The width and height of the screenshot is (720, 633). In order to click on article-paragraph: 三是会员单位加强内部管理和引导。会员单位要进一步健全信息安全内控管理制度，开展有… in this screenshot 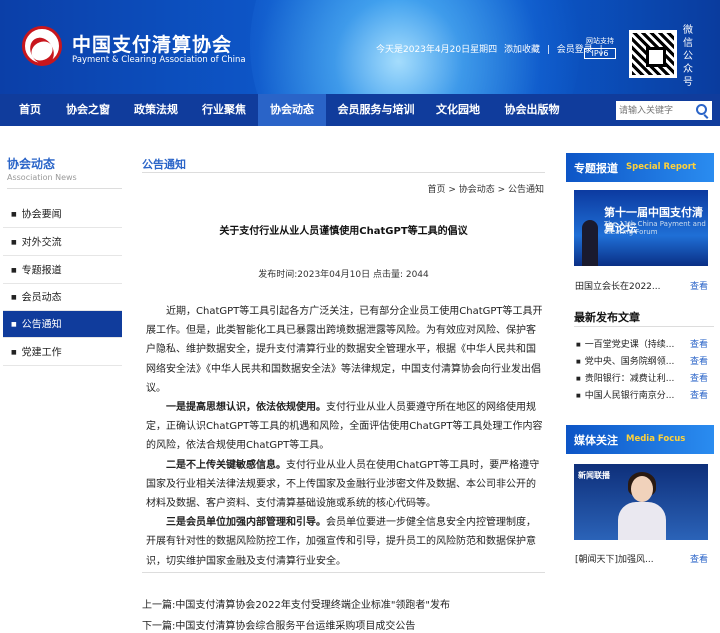, I will do `click(345, 542)`.